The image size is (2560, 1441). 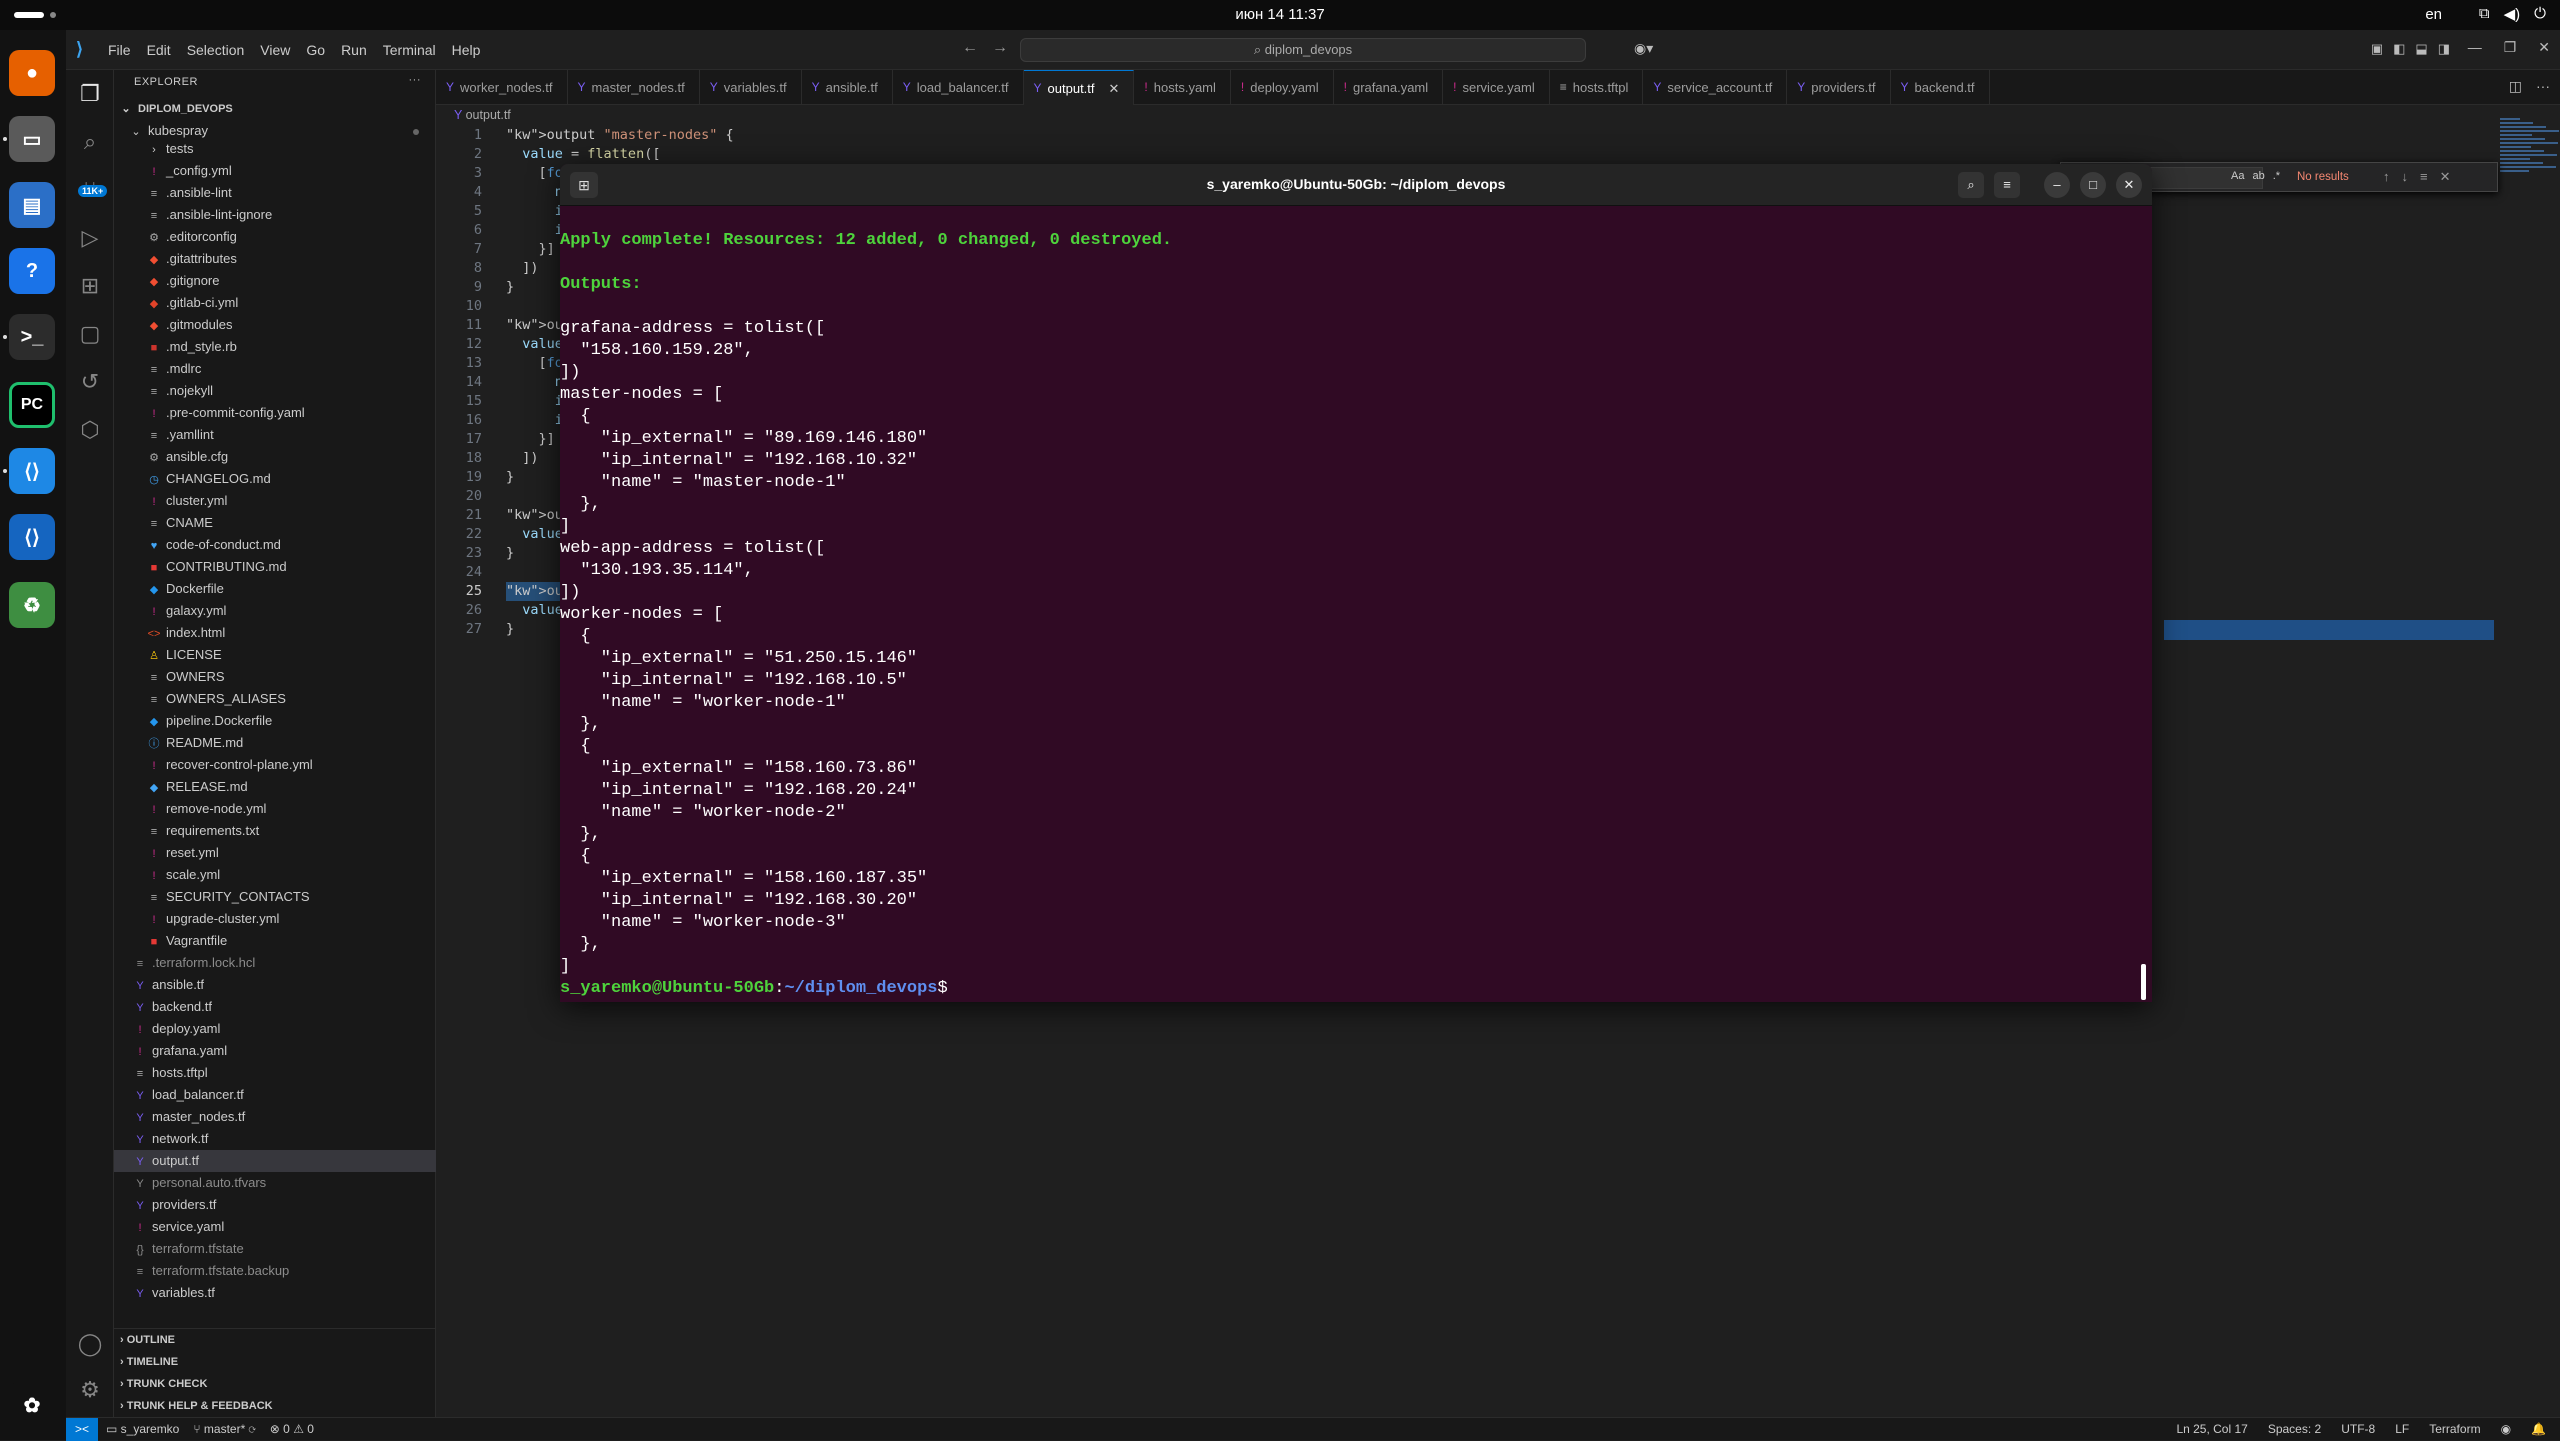 What do you see at coordinates (275, 1007) in the screenshot?
I see `file-item: Ybackend.tf` at bounding box center [275, 1007].